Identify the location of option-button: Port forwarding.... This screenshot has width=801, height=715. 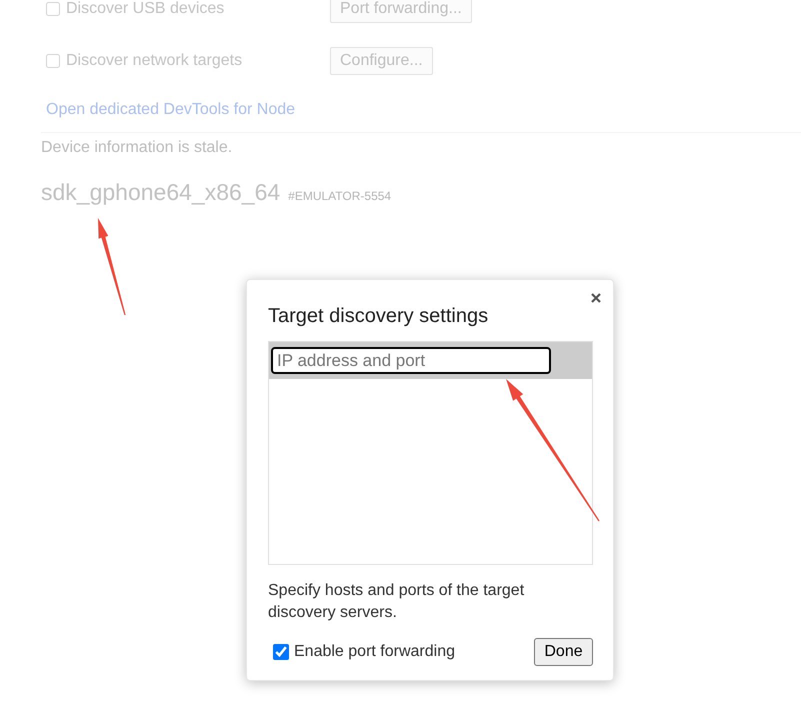
(401, 11).